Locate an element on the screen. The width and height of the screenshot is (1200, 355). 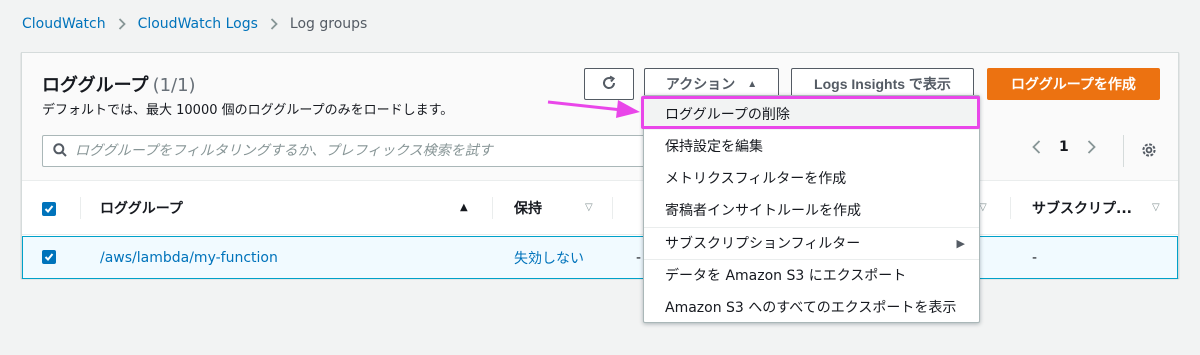
menu-item-export-to-s3: データを Amazon S3 にエクスポート is located at coordinates (811, 275).